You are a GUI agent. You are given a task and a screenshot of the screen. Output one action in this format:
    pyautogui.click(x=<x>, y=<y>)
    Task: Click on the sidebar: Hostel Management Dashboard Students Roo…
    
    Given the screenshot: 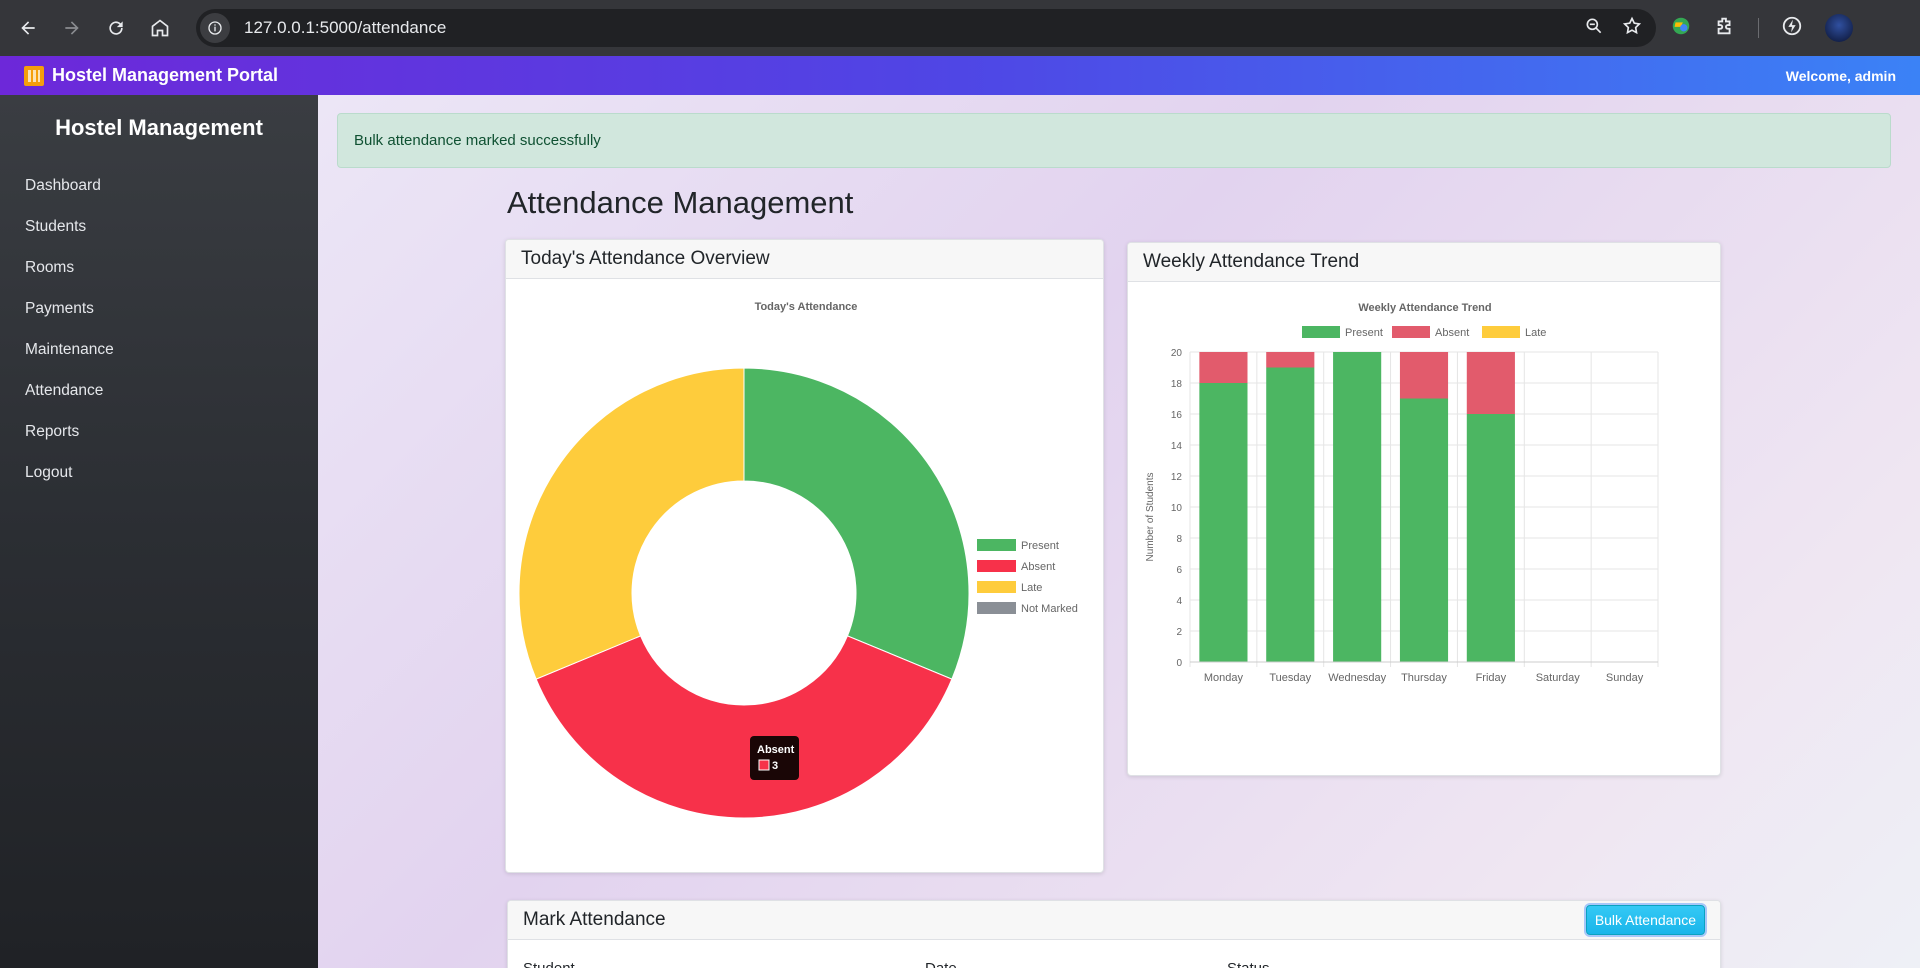 What is the action you would take?
    pyautogui.click(x=159, y=531)
    